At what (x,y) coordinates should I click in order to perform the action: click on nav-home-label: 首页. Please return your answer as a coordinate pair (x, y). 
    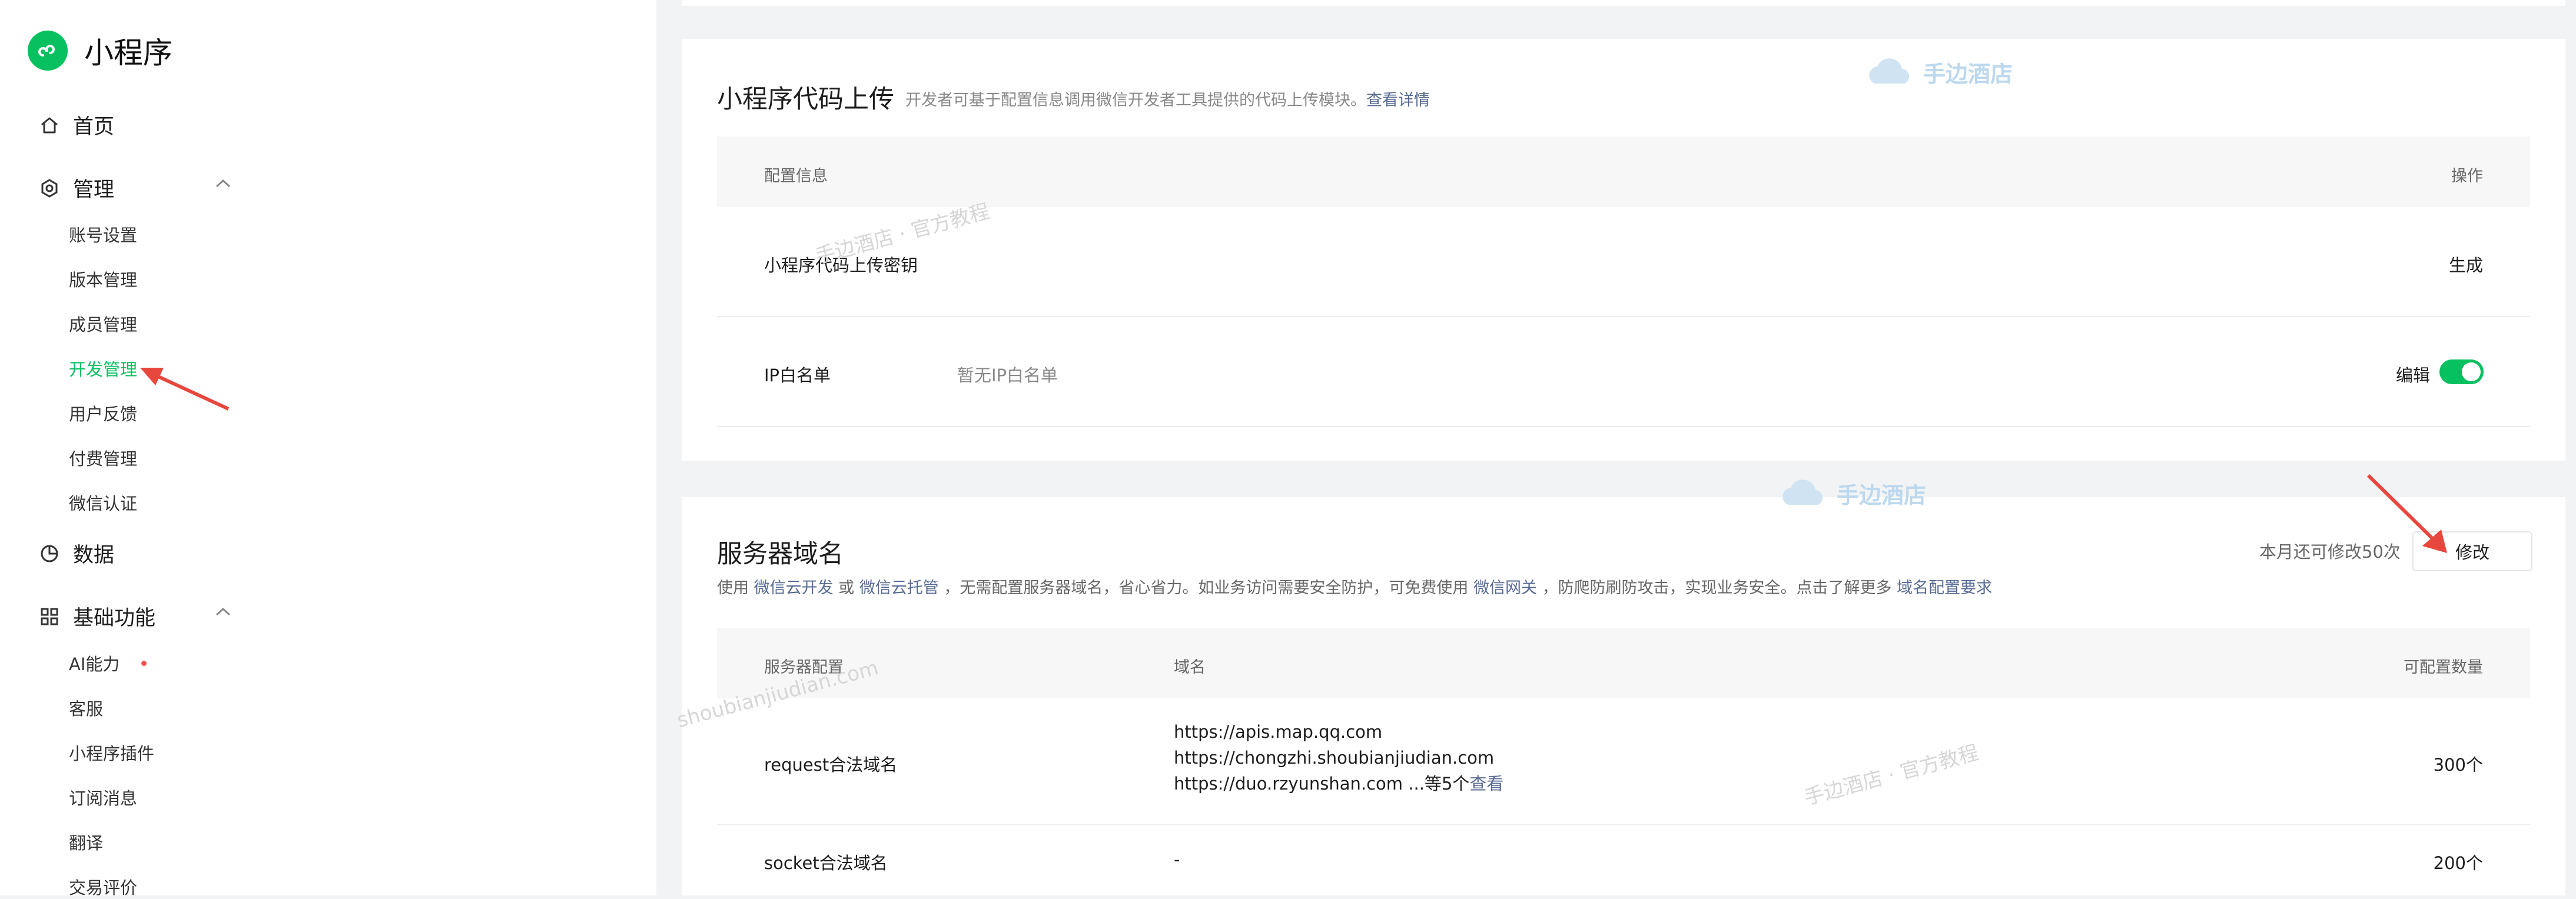
    Looking at the image, I should click on (94, 127).